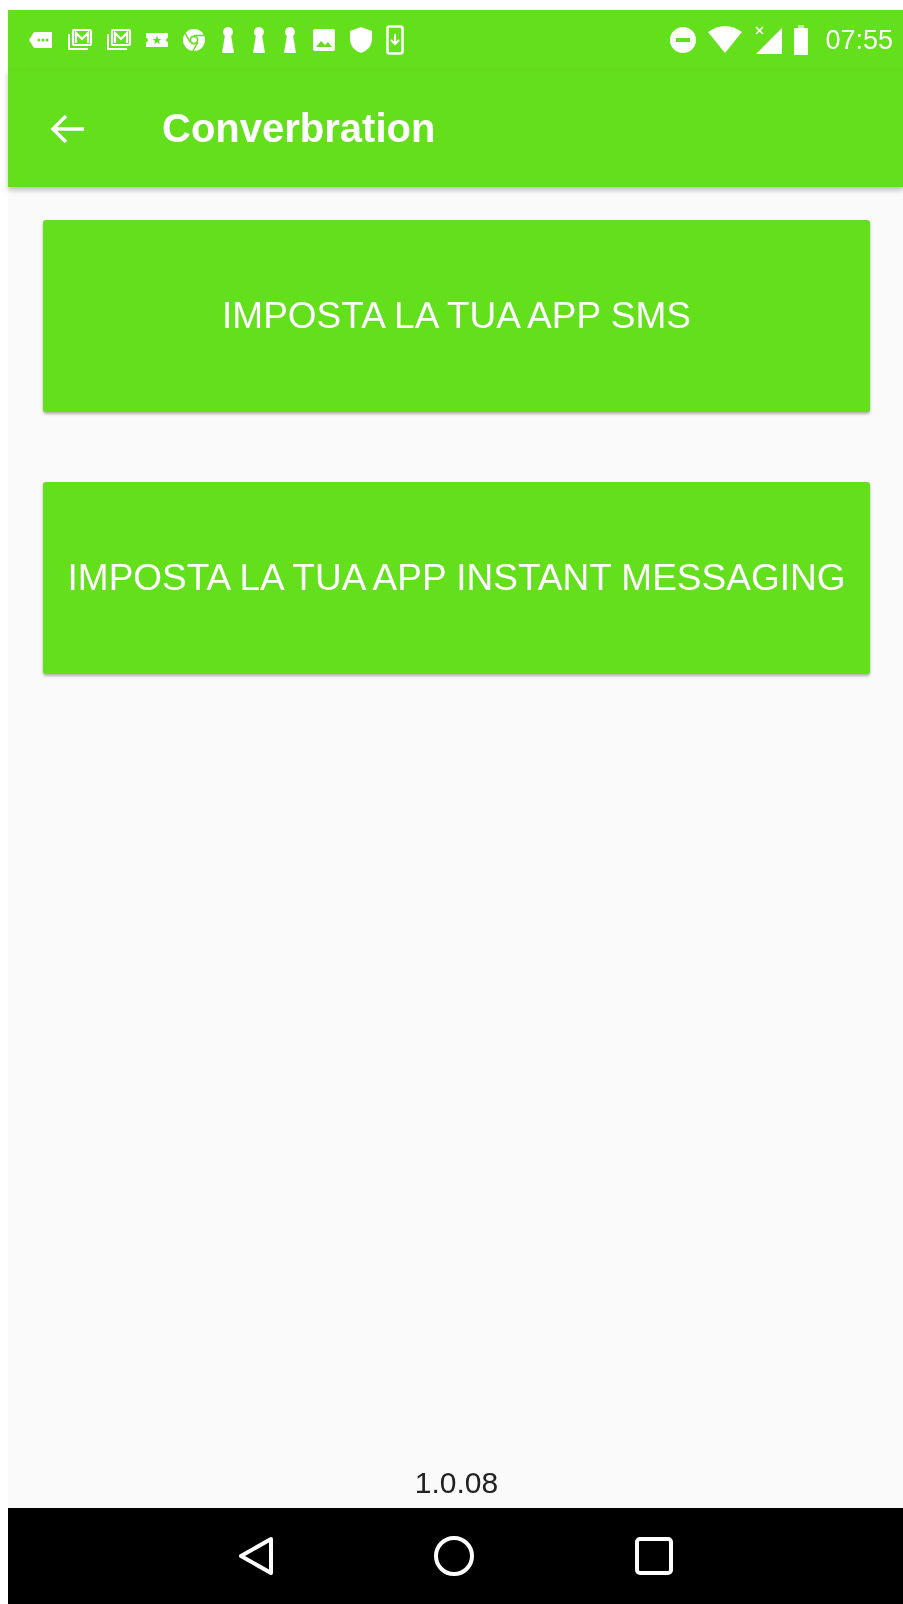 This screenshot has height=1604, width=903. What do you see at coordinates (859, 40) in the screenshot?
I see `status-time: 07:55` at bounding box center [859, 40].